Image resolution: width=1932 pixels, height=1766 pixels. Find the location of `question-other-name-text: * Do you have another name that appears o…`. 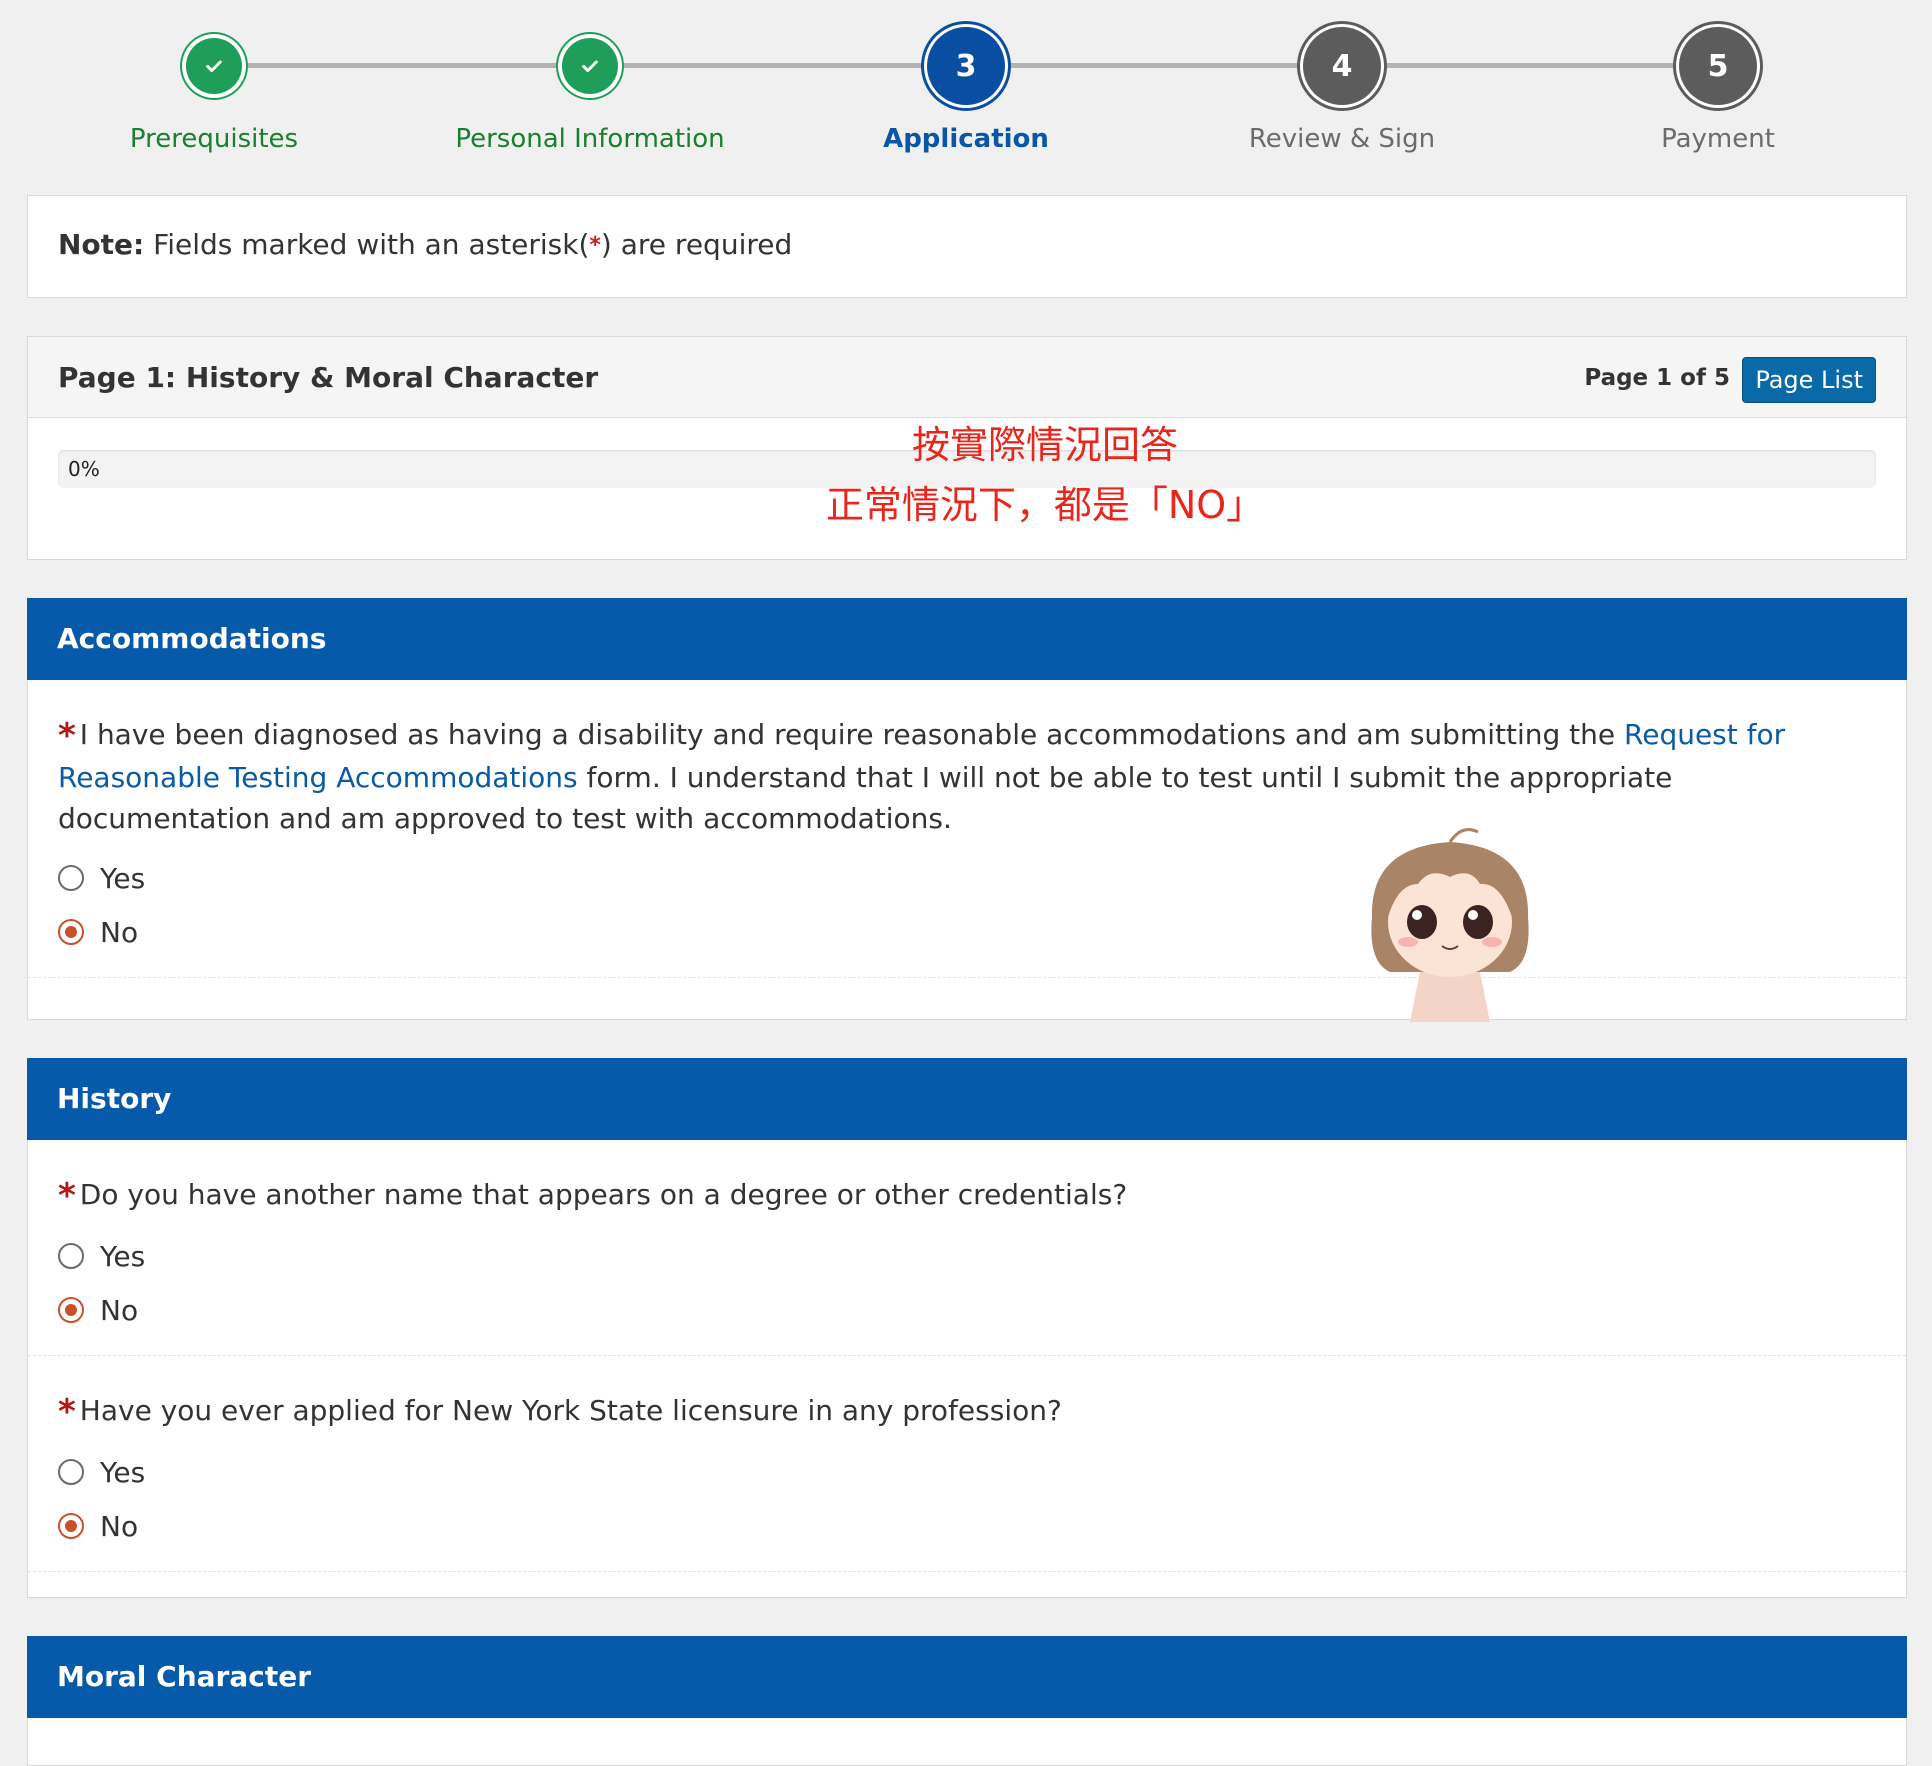

question-other-name-text: * Do you have another name that appears o… is located at coordinates (967, 1195).